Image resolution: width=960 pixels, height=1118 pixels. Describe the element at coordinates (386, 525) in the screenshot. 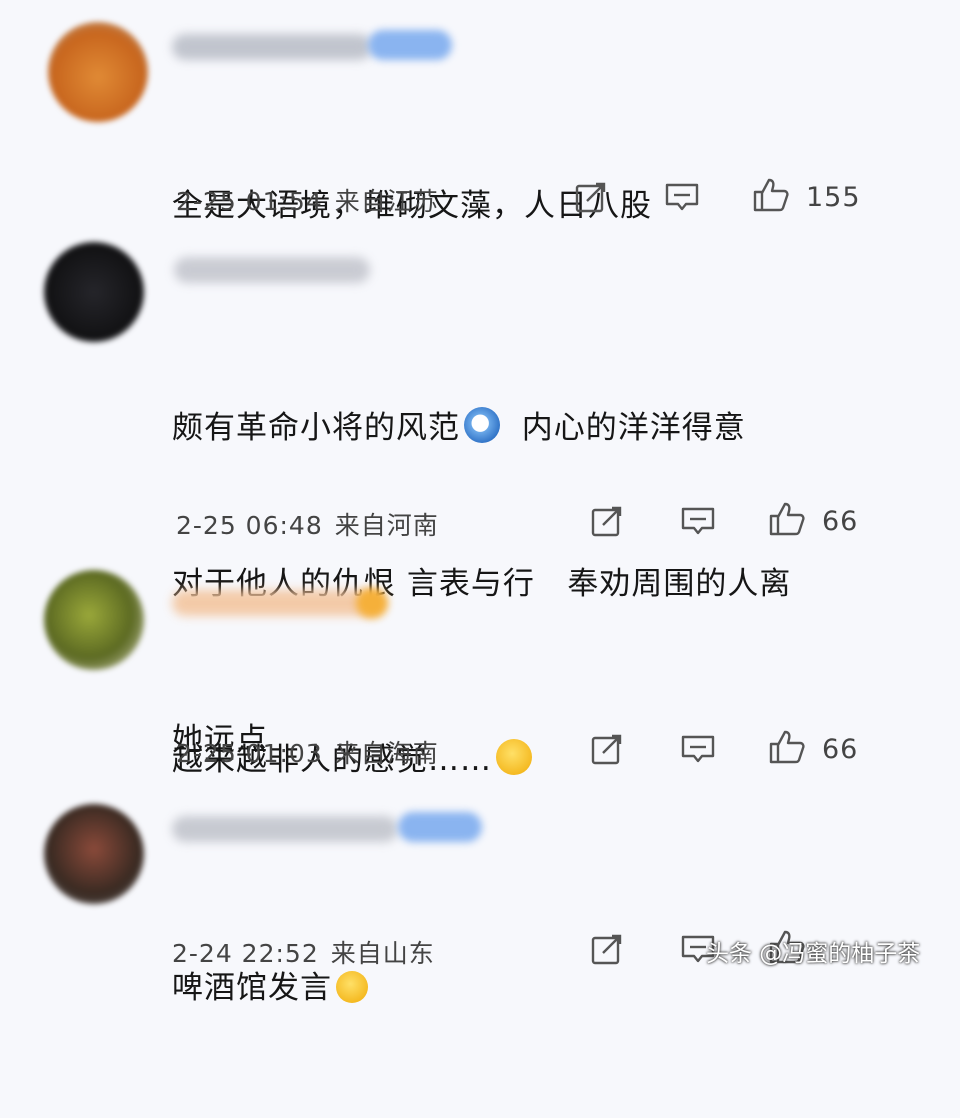

I see `comment-location: 来自河南` at that location.